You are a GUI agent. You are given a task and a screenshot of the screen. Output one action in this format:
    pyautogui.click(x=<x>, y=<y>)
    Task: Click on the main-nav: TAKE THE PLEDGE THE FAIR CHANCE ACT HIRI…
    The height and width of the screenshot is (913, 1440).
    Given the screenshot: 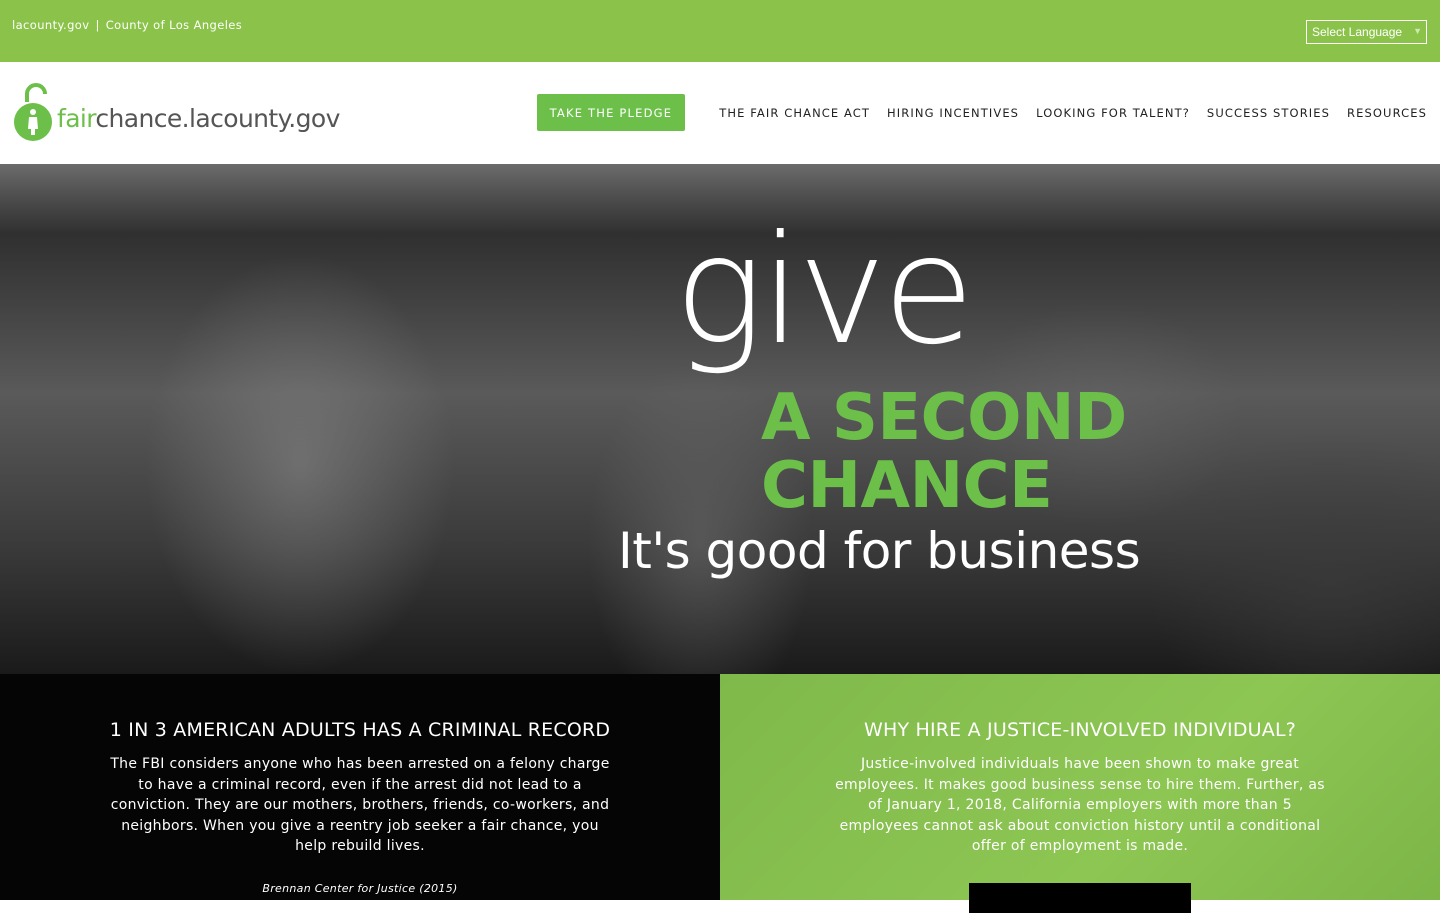 What is the action you would take?
    pyautogui.click(x=981, y=112)
    